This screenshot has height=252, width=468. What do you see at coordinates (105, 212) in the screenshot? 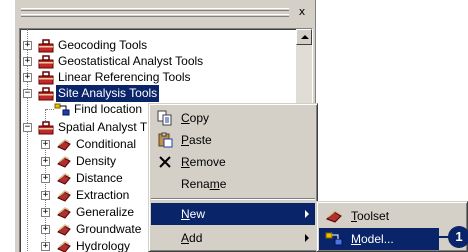
I see `tree-item-label: Generalize` at bounding box center [105, 212].